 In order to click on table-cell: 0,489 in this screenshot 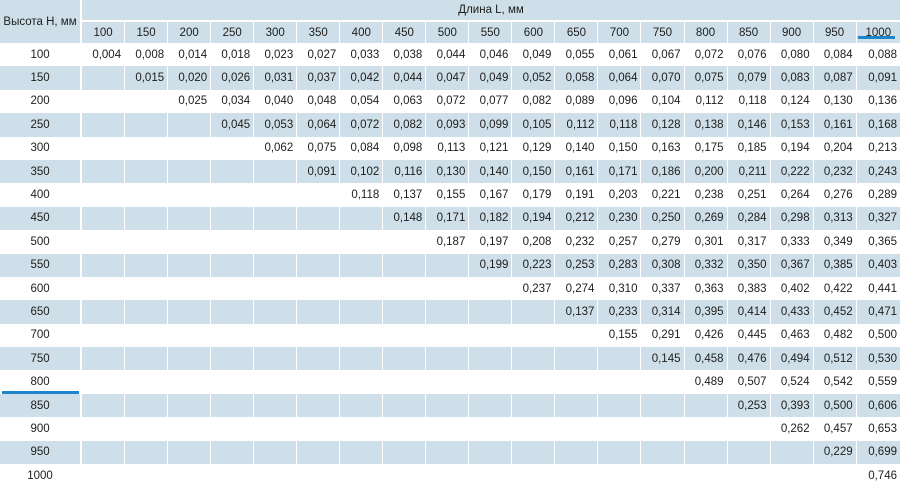, I will do `click(706, 382)`.